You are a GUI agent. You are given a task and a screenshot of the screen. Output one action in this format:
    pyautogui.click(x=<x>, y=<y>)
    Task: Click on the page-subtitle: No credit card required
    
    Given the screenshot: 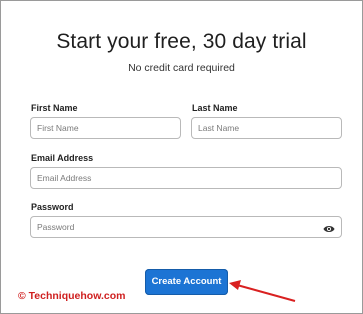 What is the action you would take?
    pyautogui.click(x=181, y=68)
    